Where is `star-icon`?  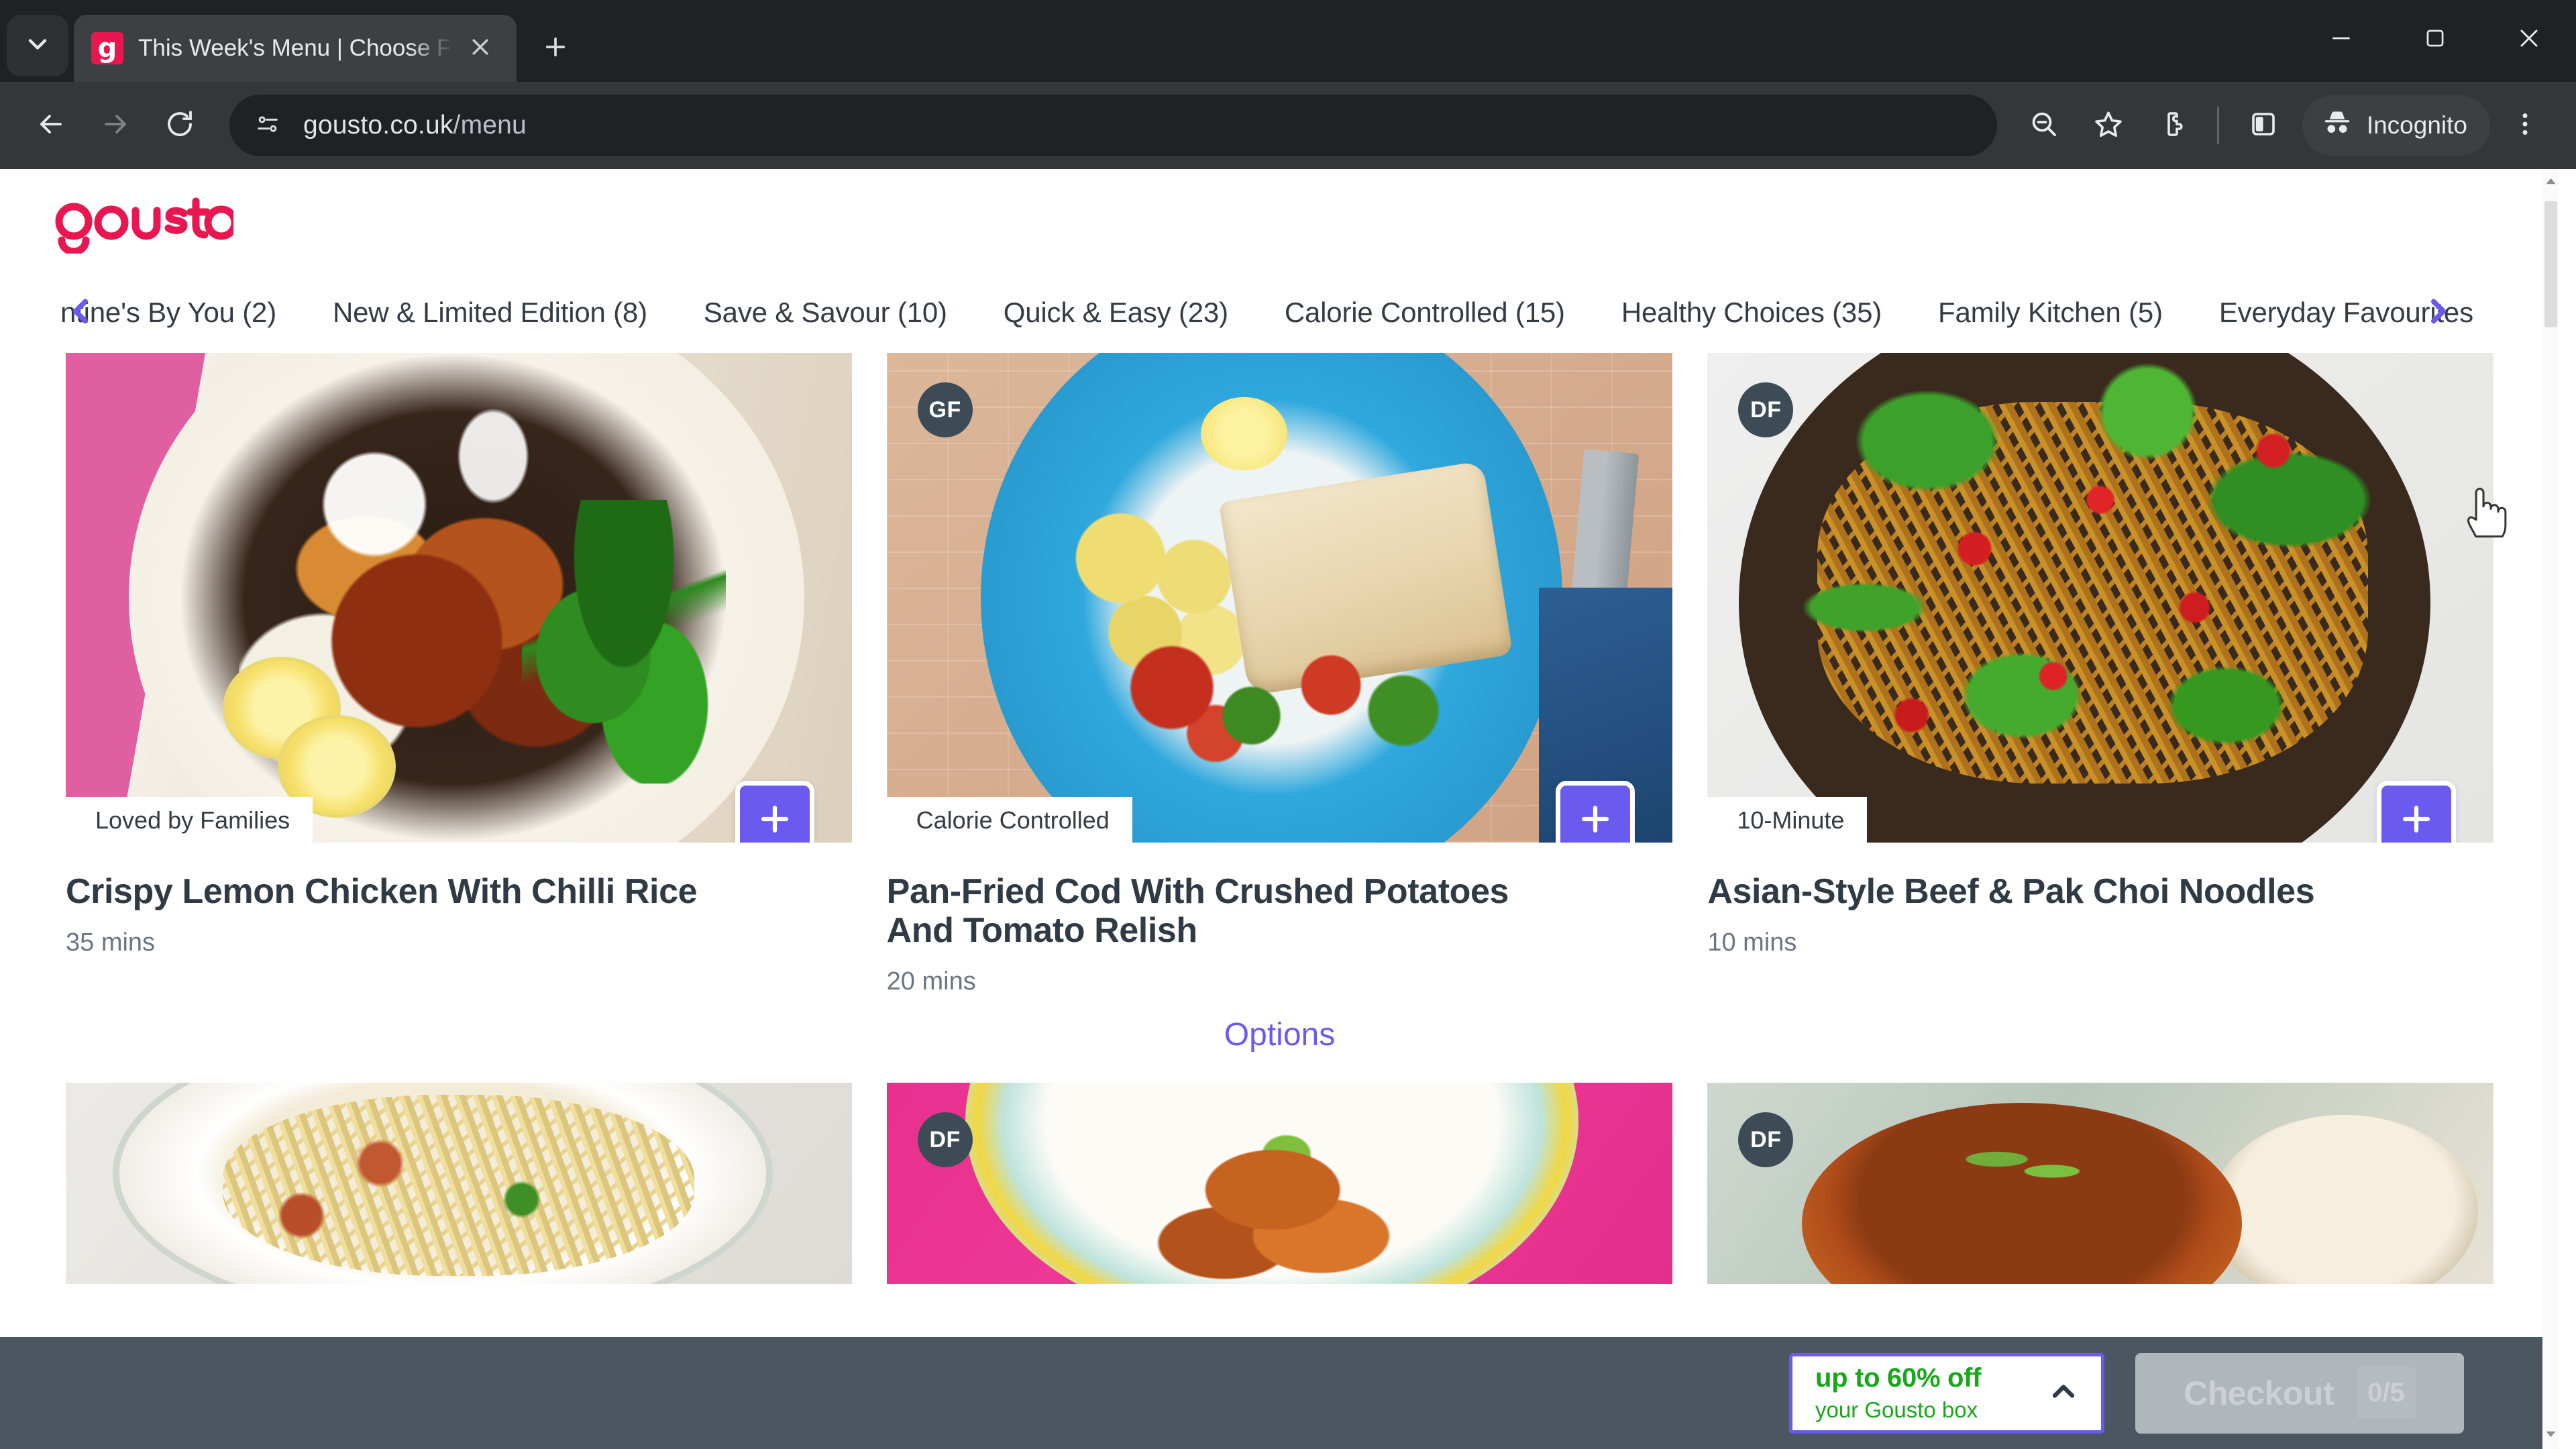 star-icon is located at coordinates (2108, 126).